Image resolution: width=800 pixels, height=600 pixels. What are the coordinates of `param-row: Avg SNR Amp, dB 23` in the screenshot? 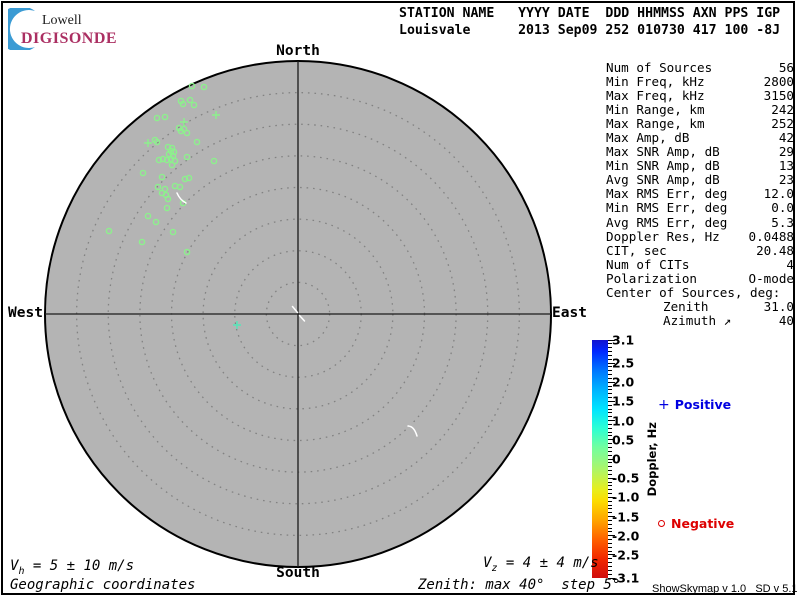 It's located at (700, 180).